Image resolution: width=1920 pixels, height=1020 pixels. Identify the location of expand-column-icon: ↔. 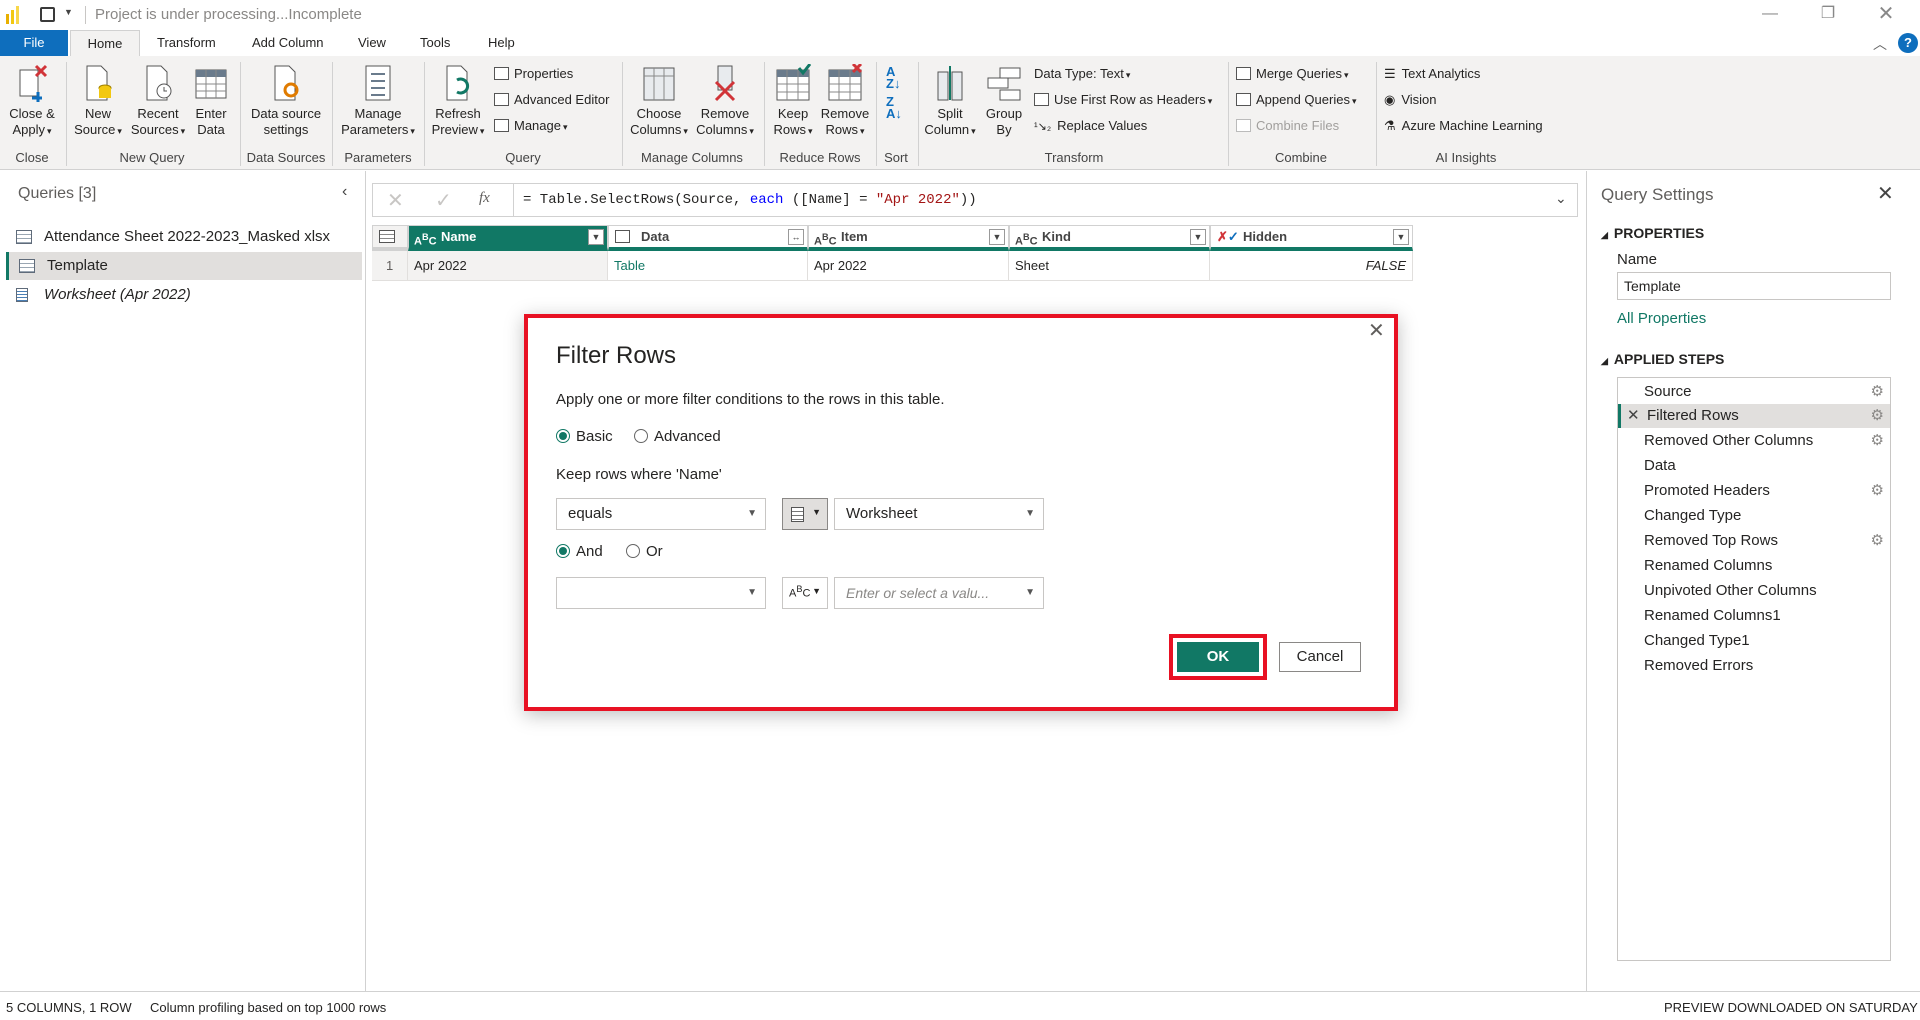
(796, 237).